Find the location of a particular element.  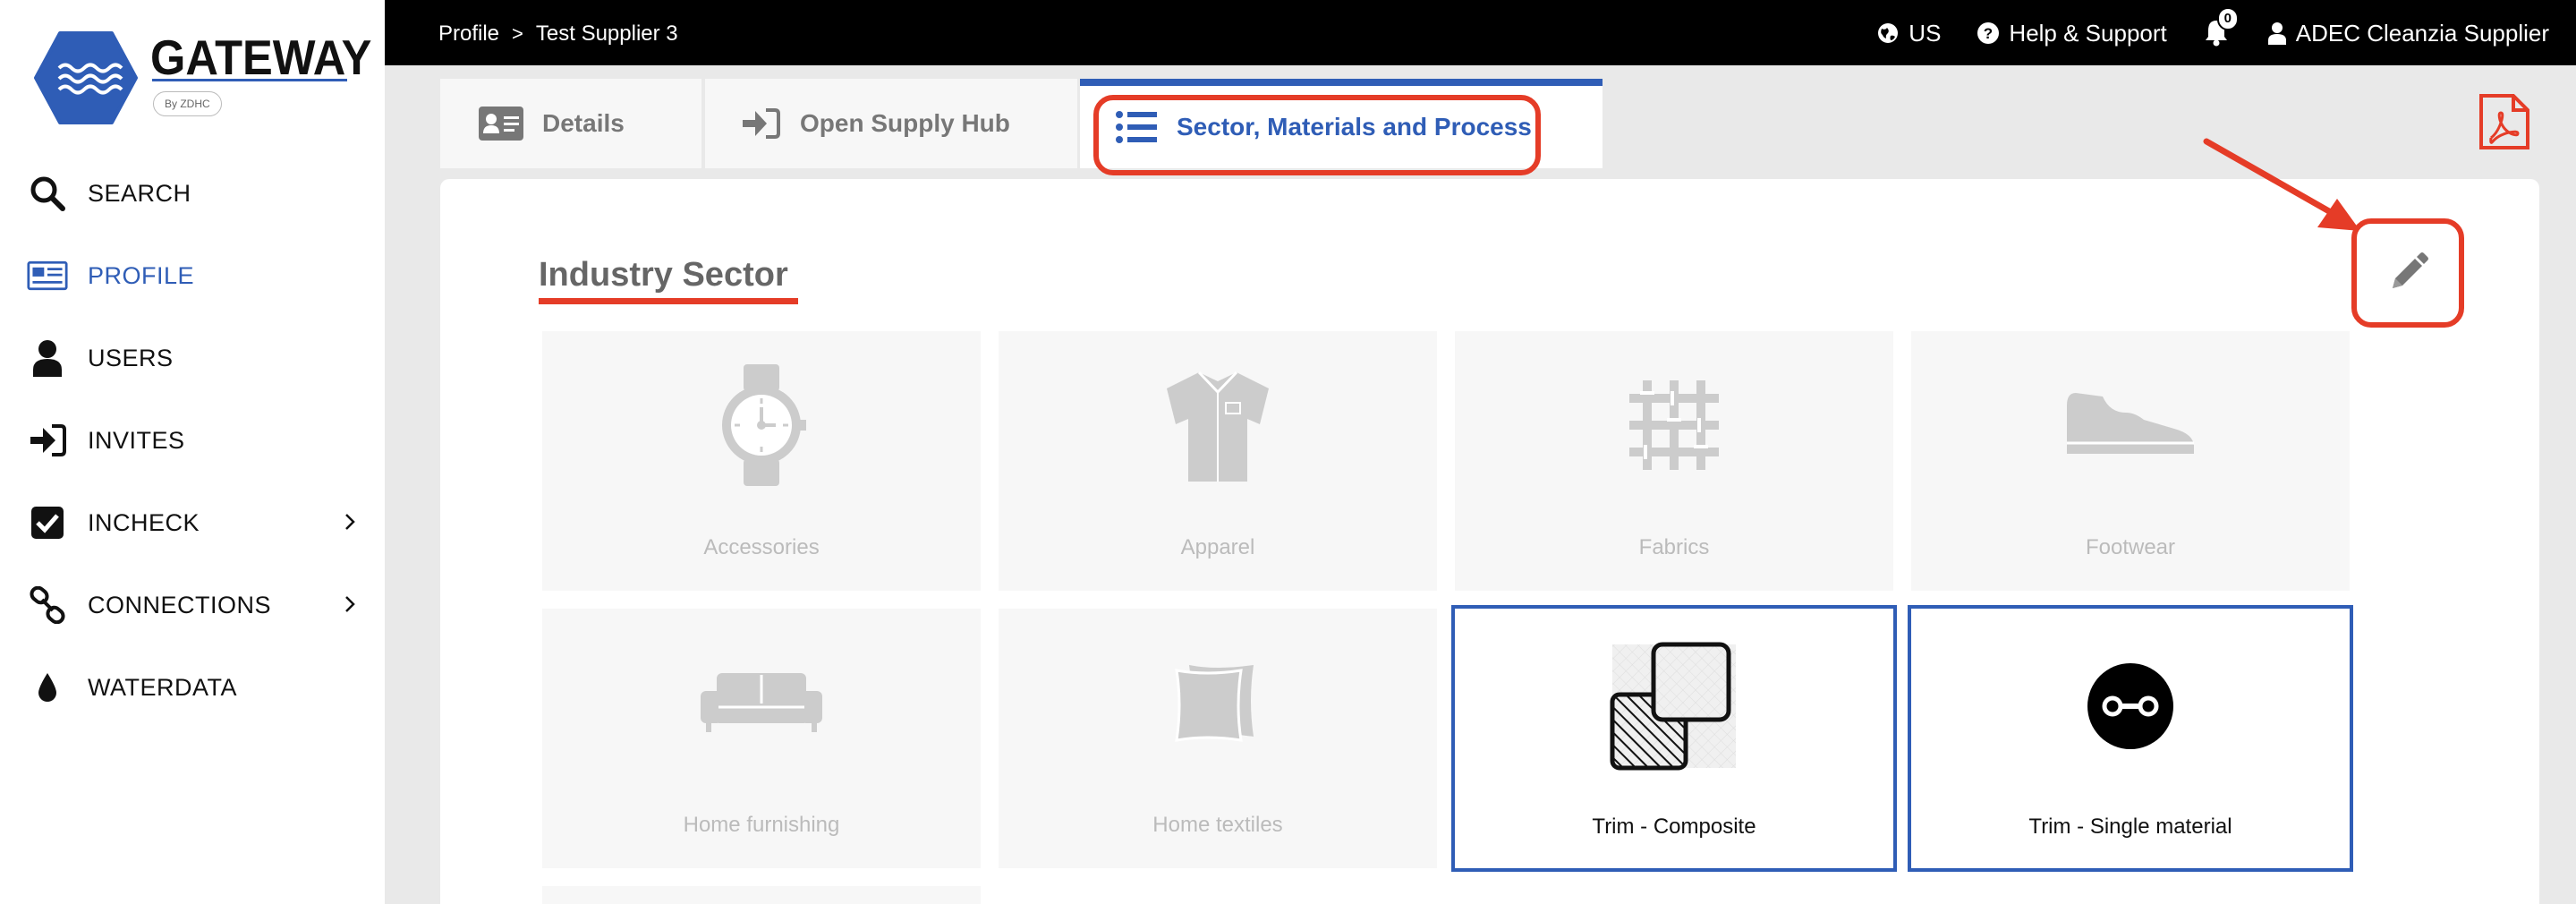

sector-card-label: Trim - Single material is located at coordinates (2130, 827).